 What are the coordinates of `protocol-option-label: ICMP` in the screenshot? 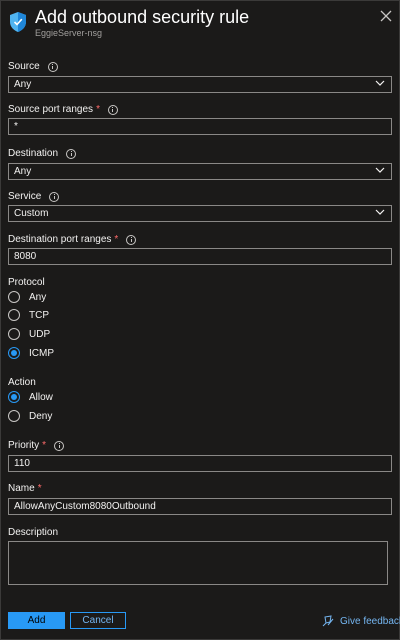 It's located at (41, 353).